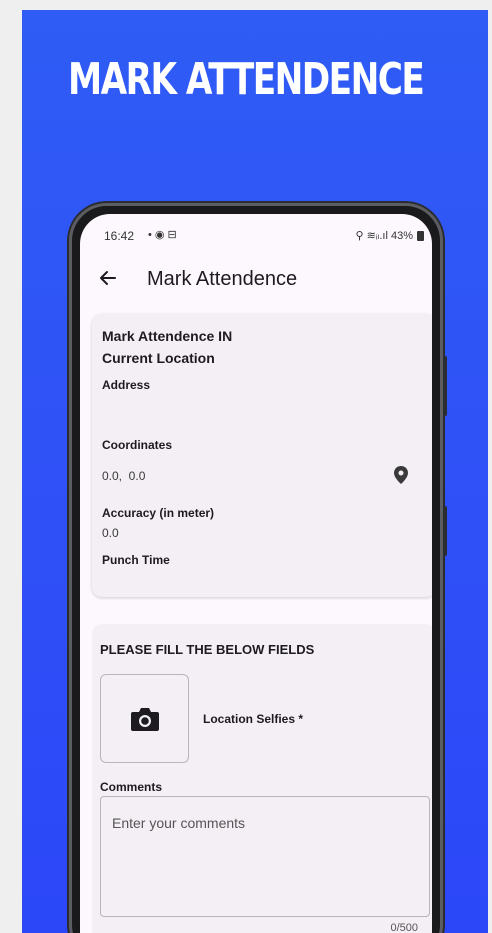  I want to click on current-location-heading: Current Location, so click(158, 358).